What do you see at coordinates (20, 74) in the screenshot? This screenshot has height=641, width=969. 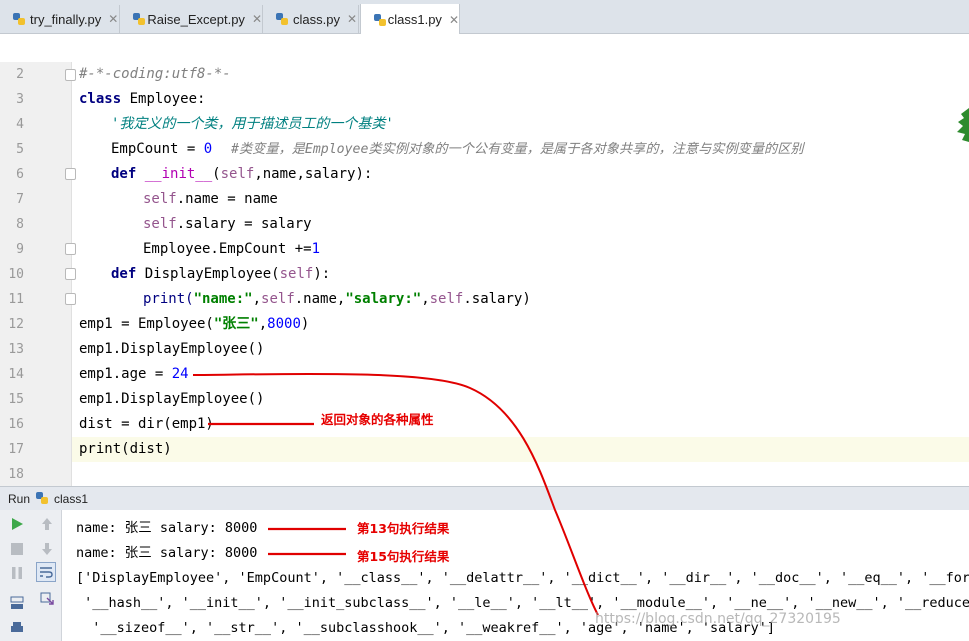 I see `line-number: 2` at bounding box center [20, 74].